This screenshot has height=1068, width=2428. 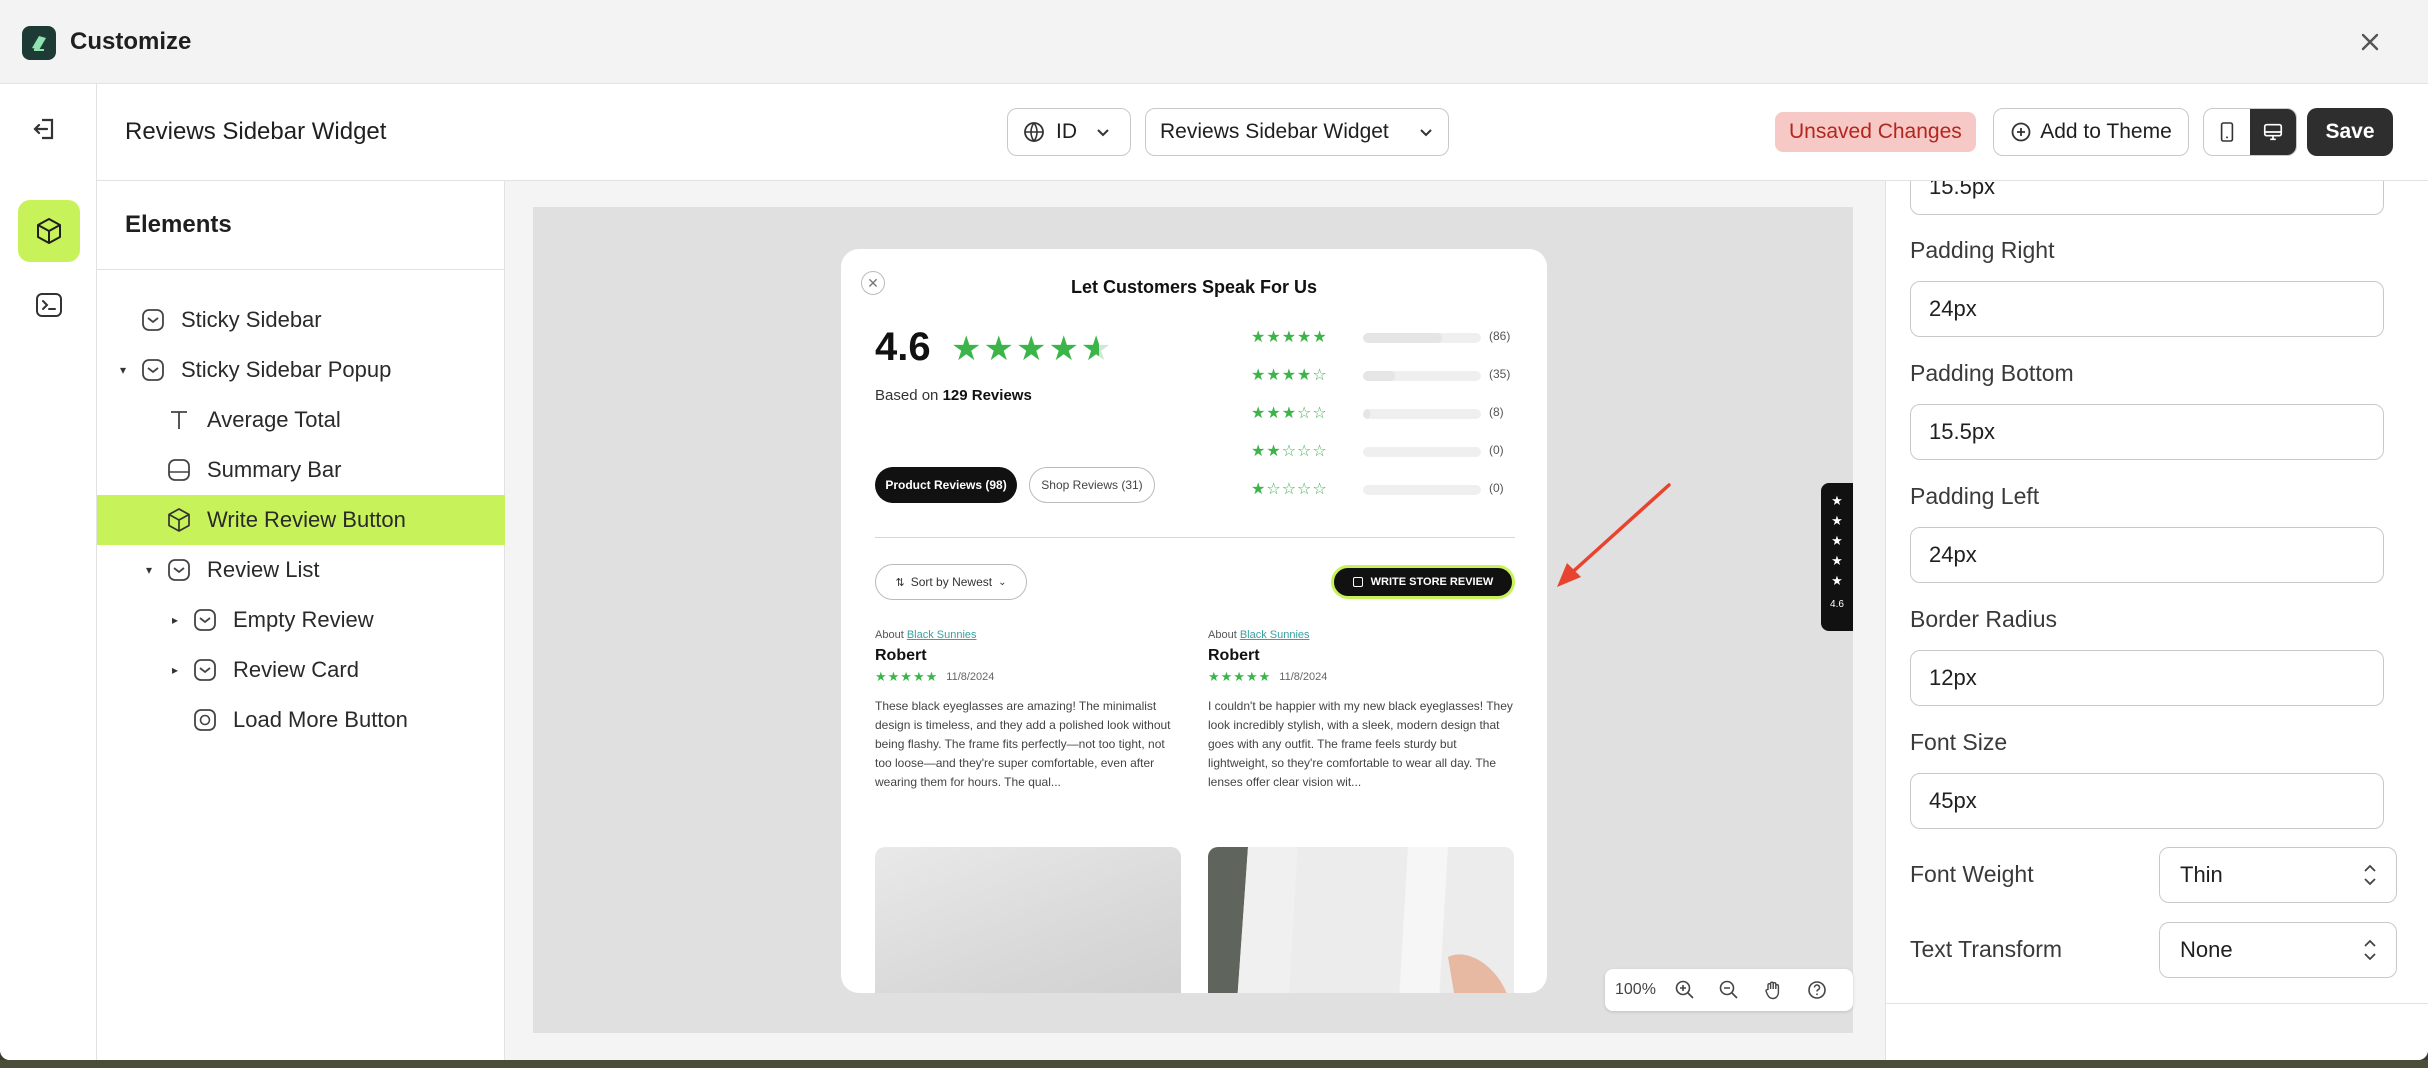 What do you see at coordinates (301, 720) in the screenshot?
I see `tree-item-load-more-button: Load More Button` at bounding box center [301, 720].